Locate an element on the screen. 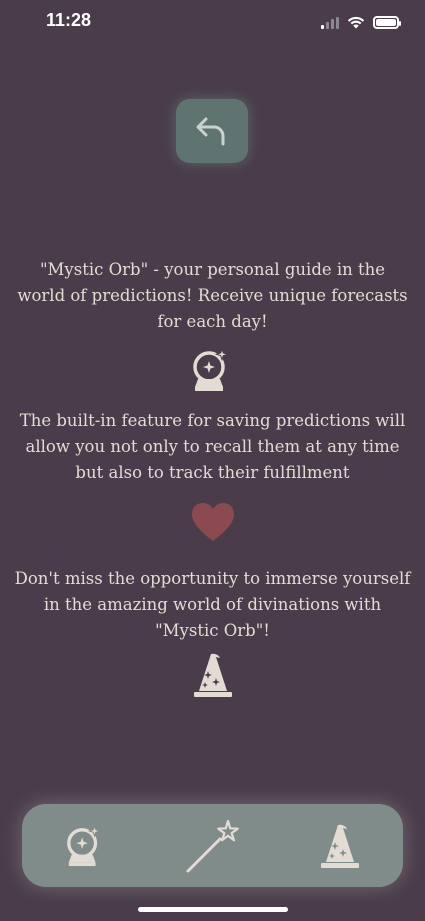 The image size is (425, 921). magic-wand-icon is located at coordinates (212, 846).